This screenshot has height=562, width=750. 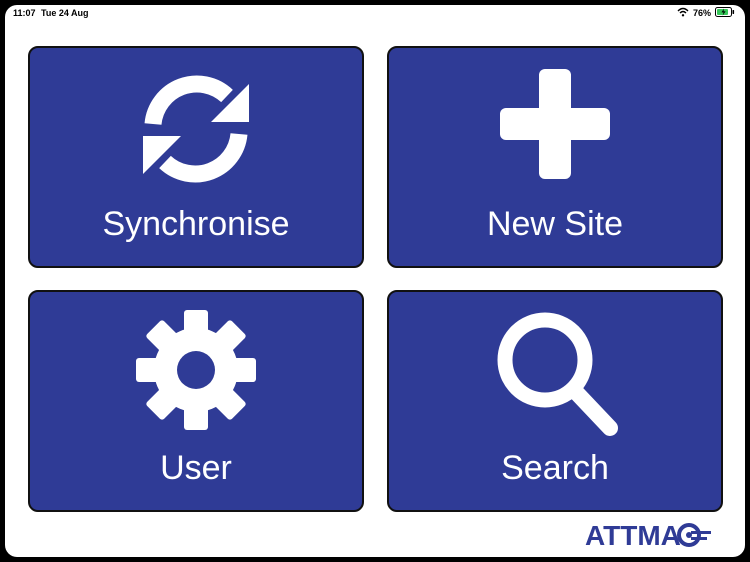 I want to click on new-site-label: New Site, so click(x=555, y=224).